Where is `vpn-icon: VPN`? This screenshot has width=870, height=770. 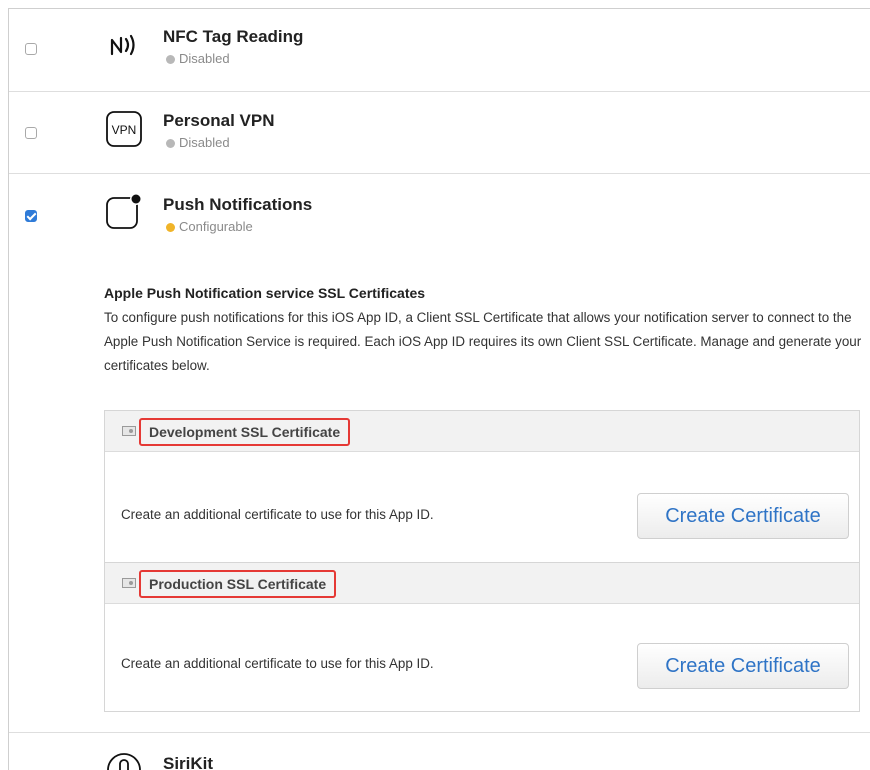
vpn-icon: VPN is located at coordinates (124, 129).